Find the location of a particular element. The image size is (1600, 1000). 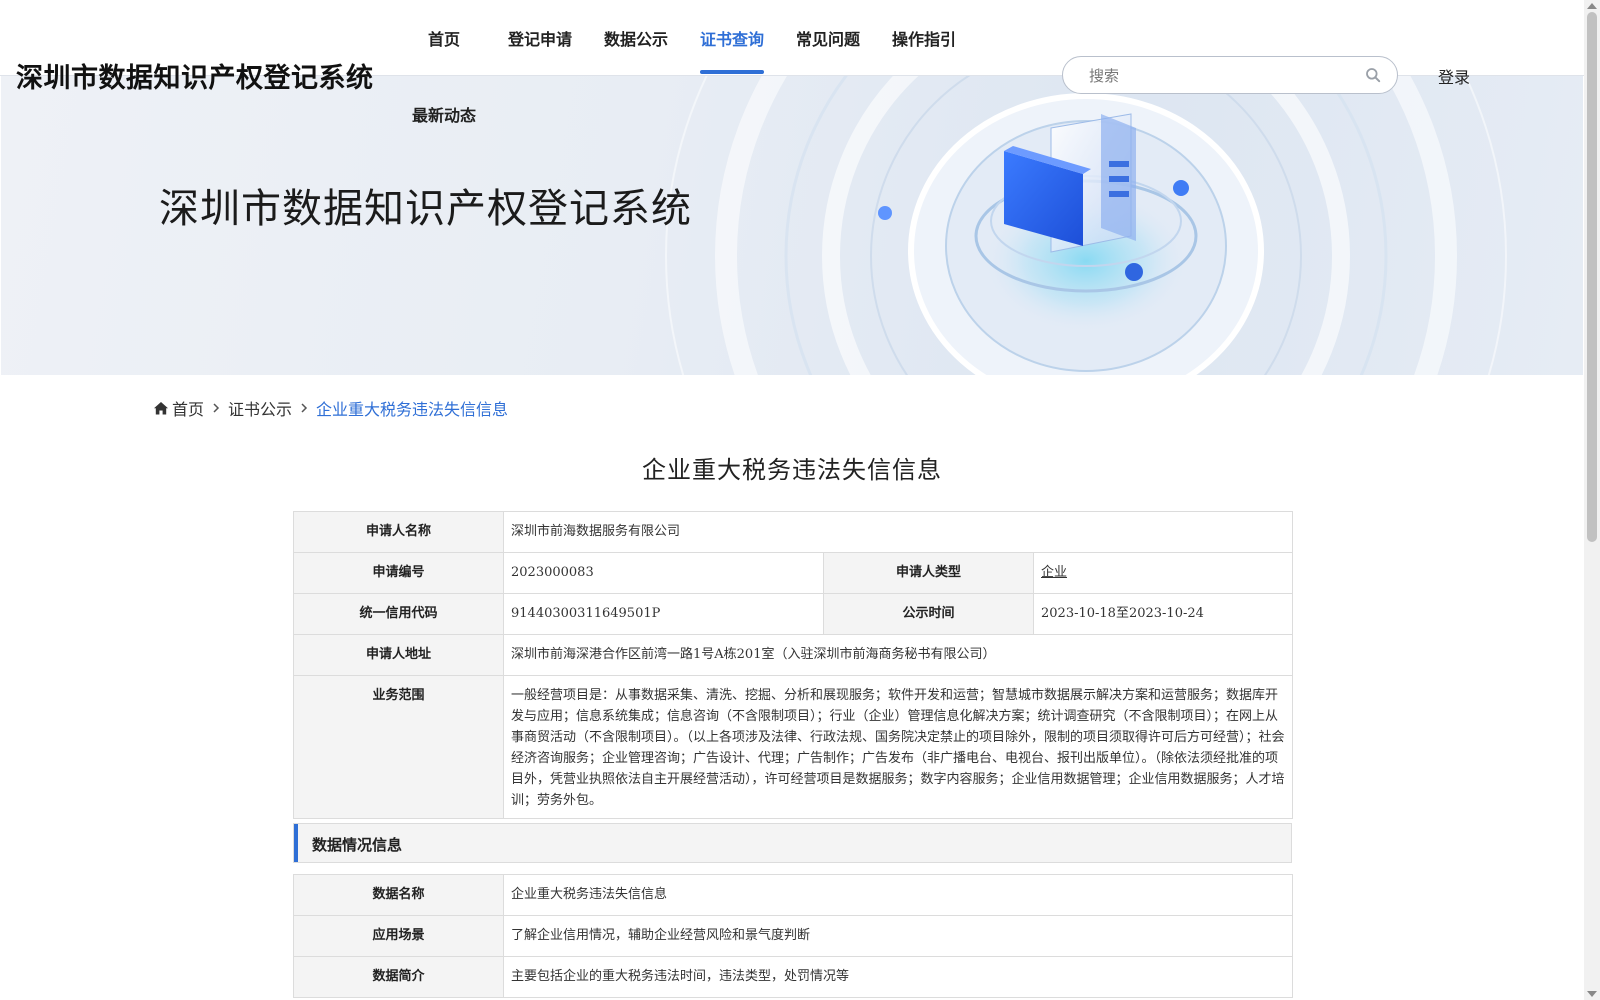

scroll-down-icon is located at coordinates (1592, 994).